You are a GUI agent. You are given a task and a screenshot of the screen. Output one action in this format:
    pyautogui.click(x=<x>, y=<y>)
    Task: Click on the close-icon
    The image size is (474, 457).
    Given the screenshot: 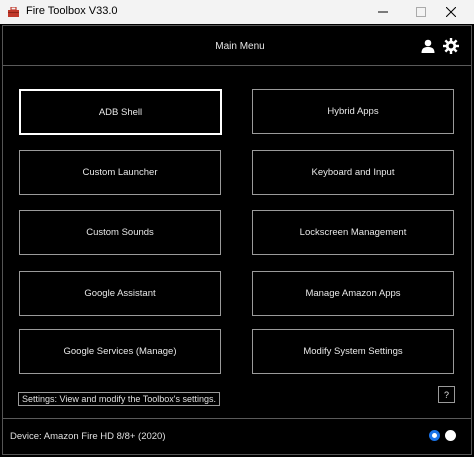 What is the action you would take?
    pyautogui.click(x=451, y=12)
    